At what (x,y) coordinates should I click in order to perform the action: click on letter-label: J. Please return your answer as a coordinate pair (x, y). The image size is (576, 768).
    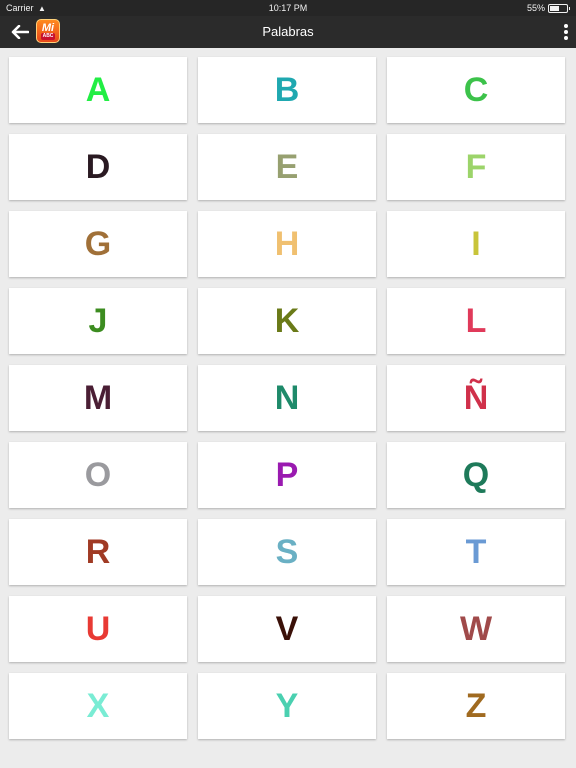
    Looking at the image, I should click on (98, 320).